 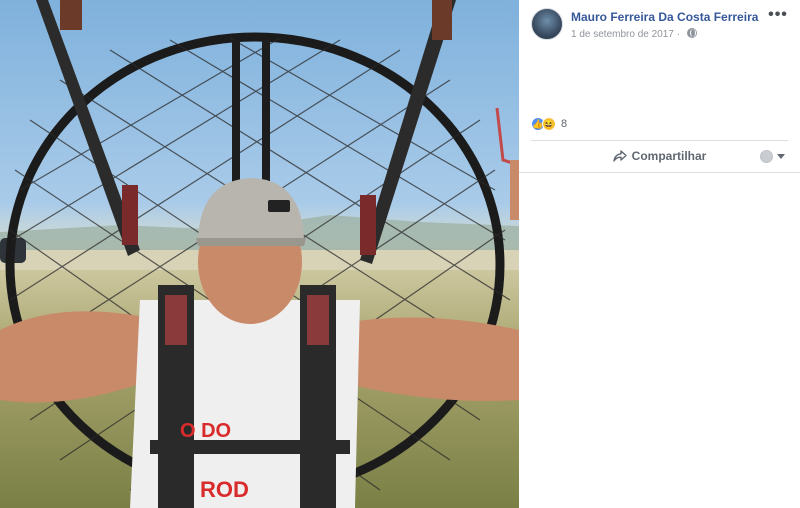 What do you see at coordinates (619, 156) in the screenshot?
I see `share-icon` at bounding box center [619, 156].